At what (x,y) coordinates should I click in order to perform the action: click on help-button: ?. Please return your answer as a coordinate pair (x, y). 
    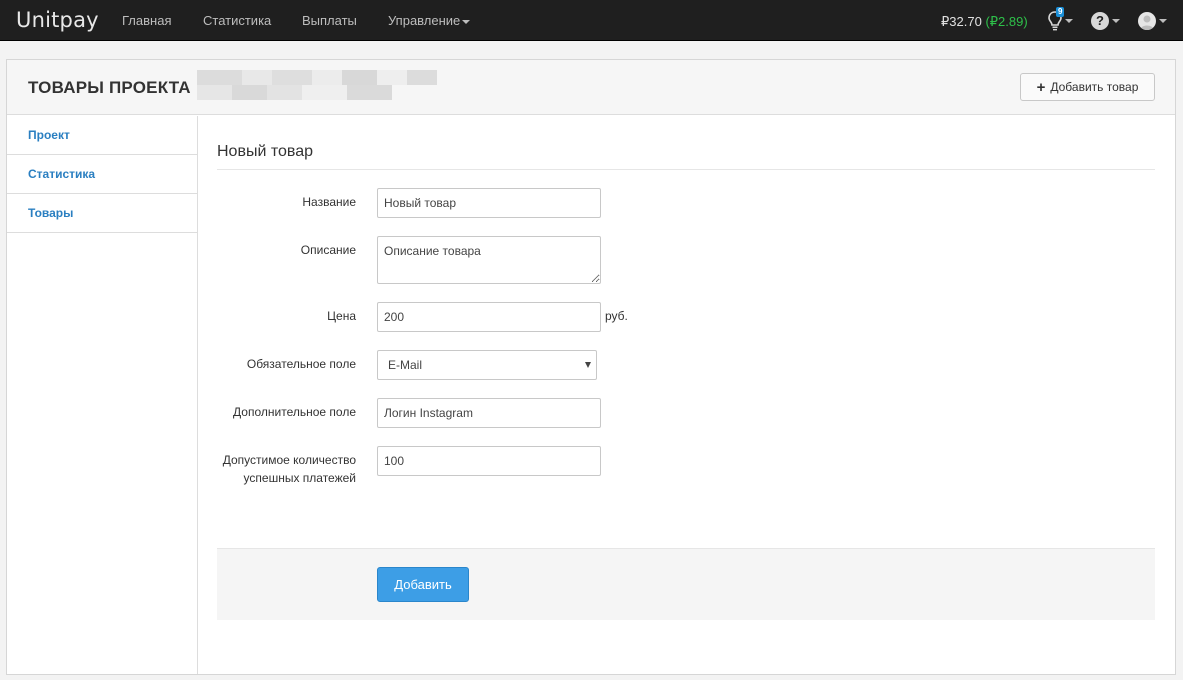
    Looking at the image, I should click on (1105, 21).